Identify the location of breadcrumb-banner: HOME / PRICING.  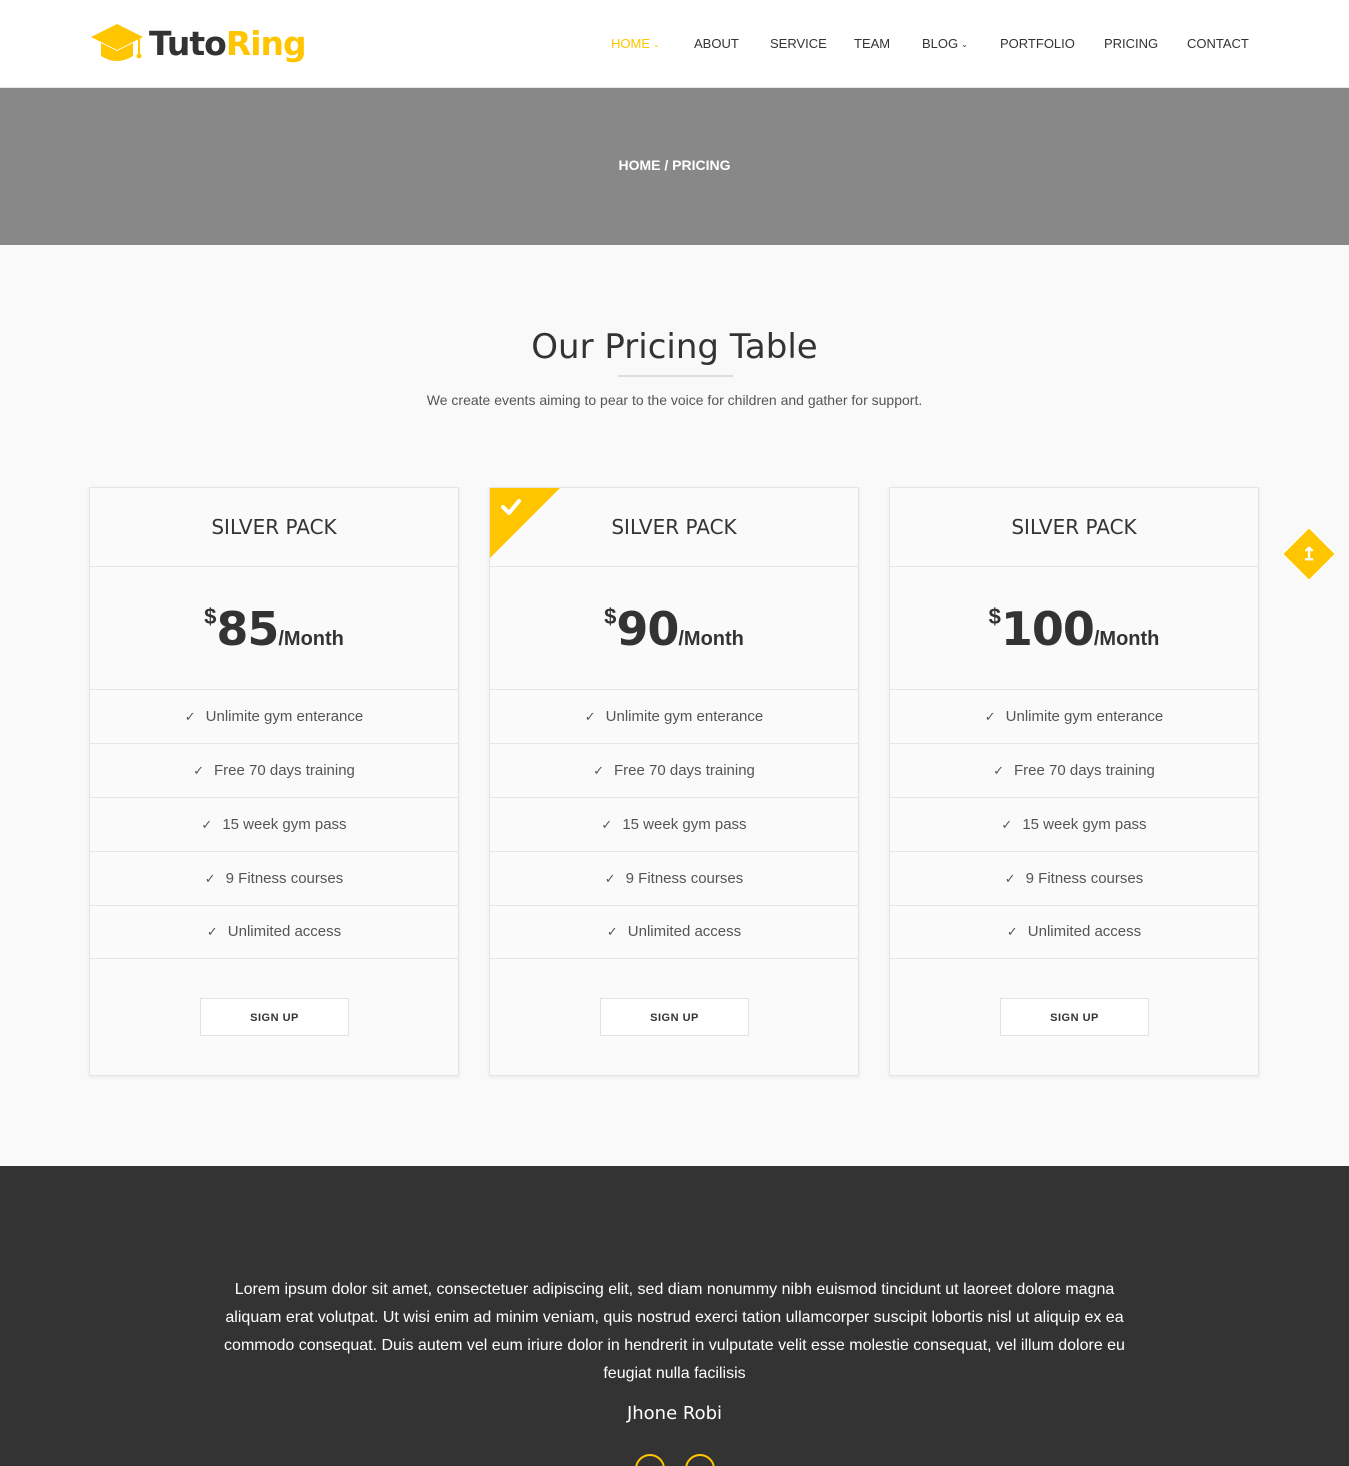
(674, 166).